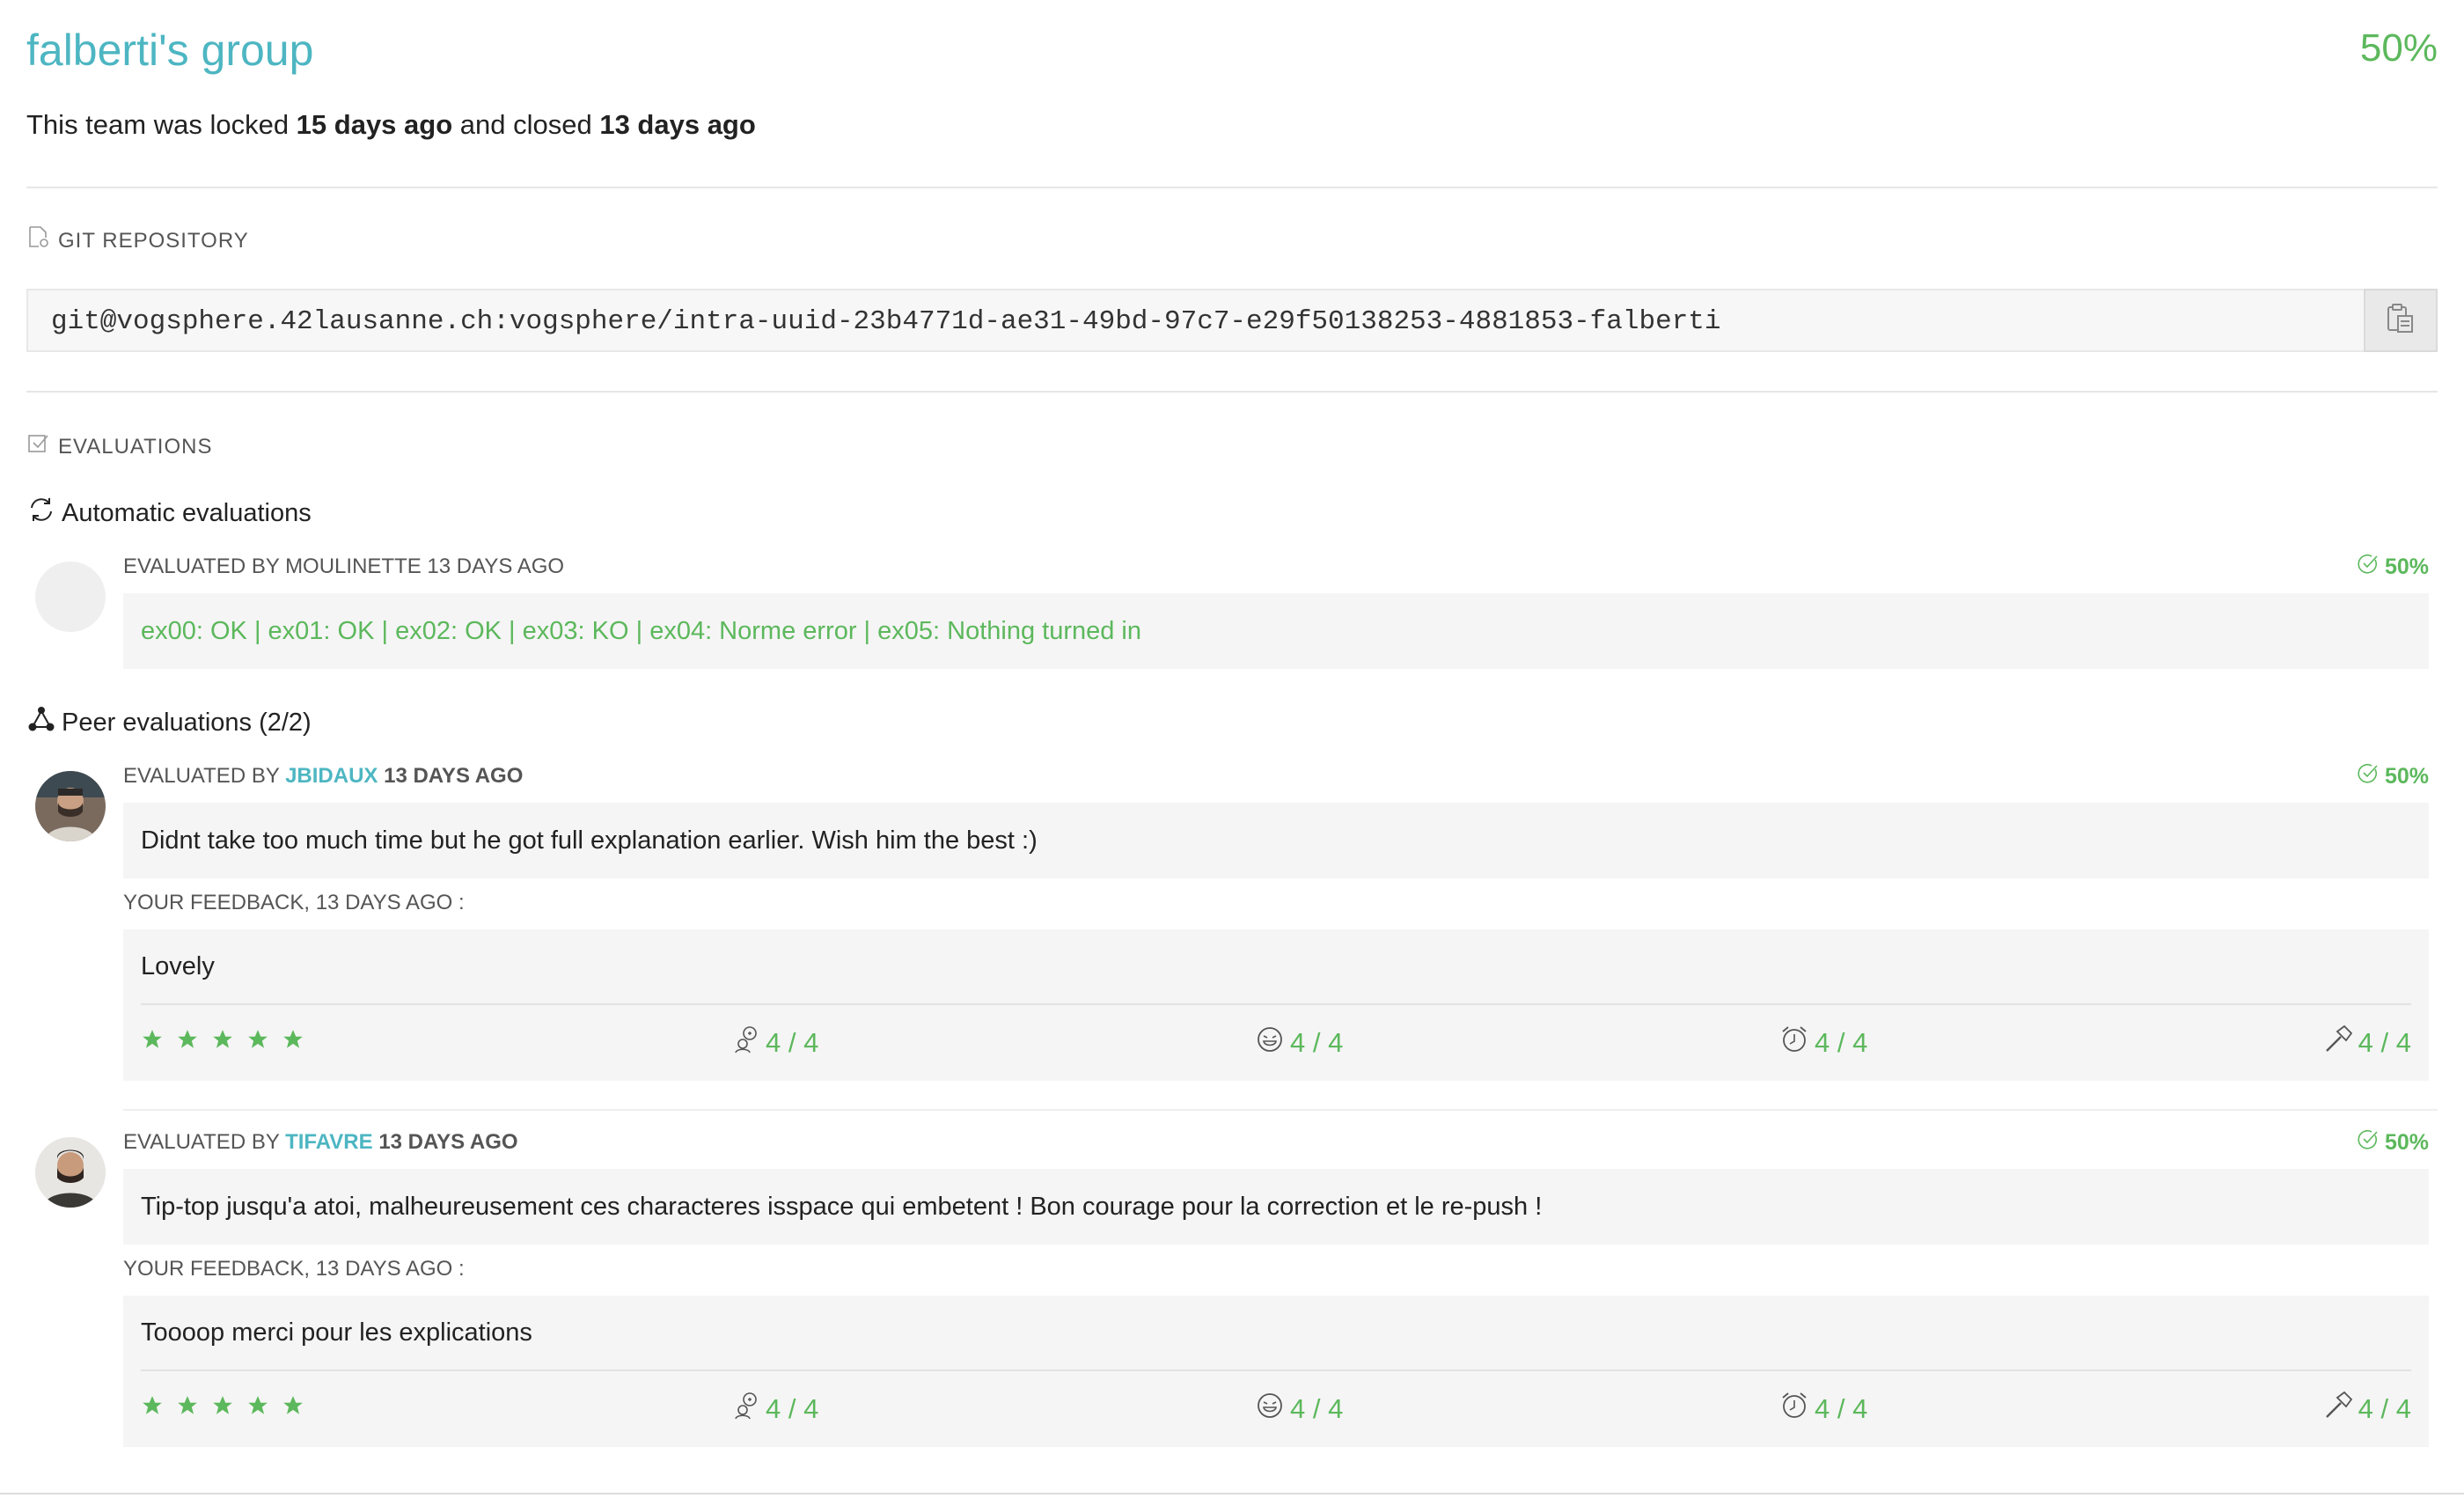 The height and width of the screenshot is (1498, 2464). I want to click on peer-eval-1-ratings: 4 / 4 4 / 4 4 / 4 4 / 4, so click(1276, 1043).